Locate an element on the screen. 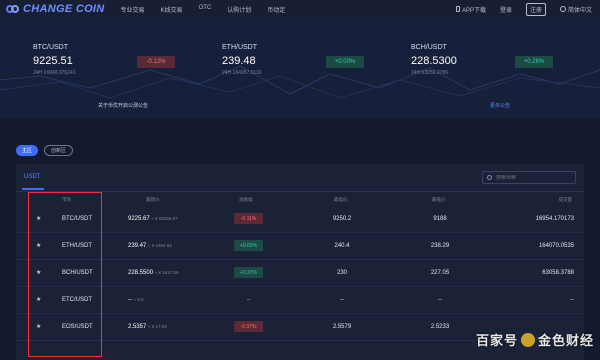  row-price-value: 228.5500 is located at coordinates (141, 273).